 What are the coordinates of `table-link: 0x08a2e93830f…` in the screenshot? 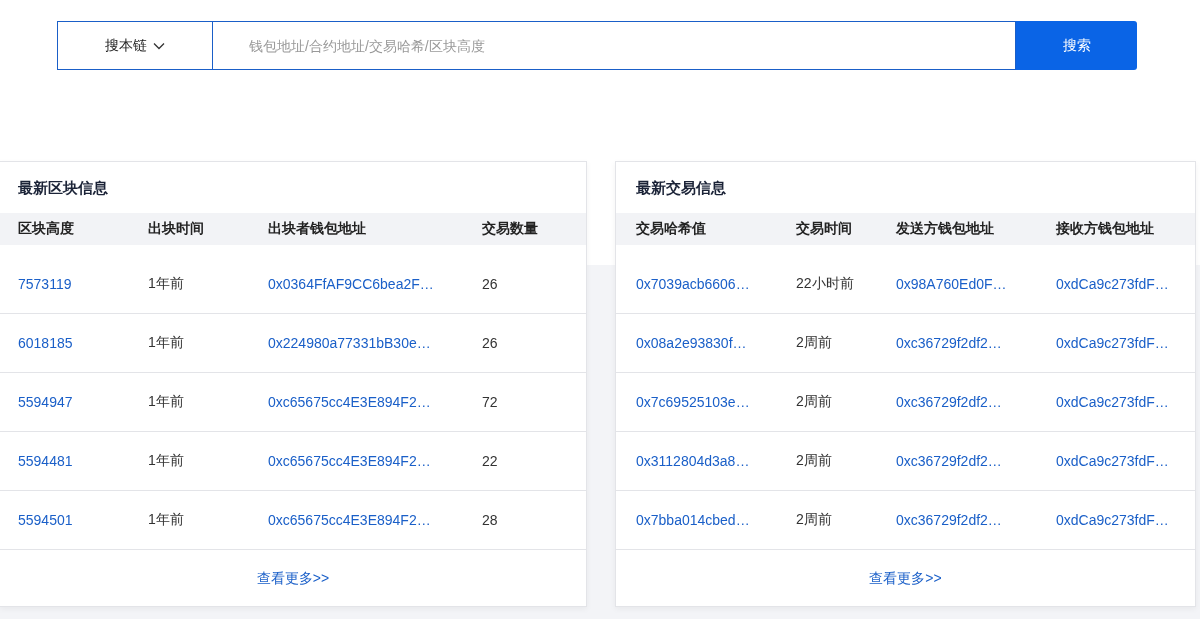 It's located at (691, 343).